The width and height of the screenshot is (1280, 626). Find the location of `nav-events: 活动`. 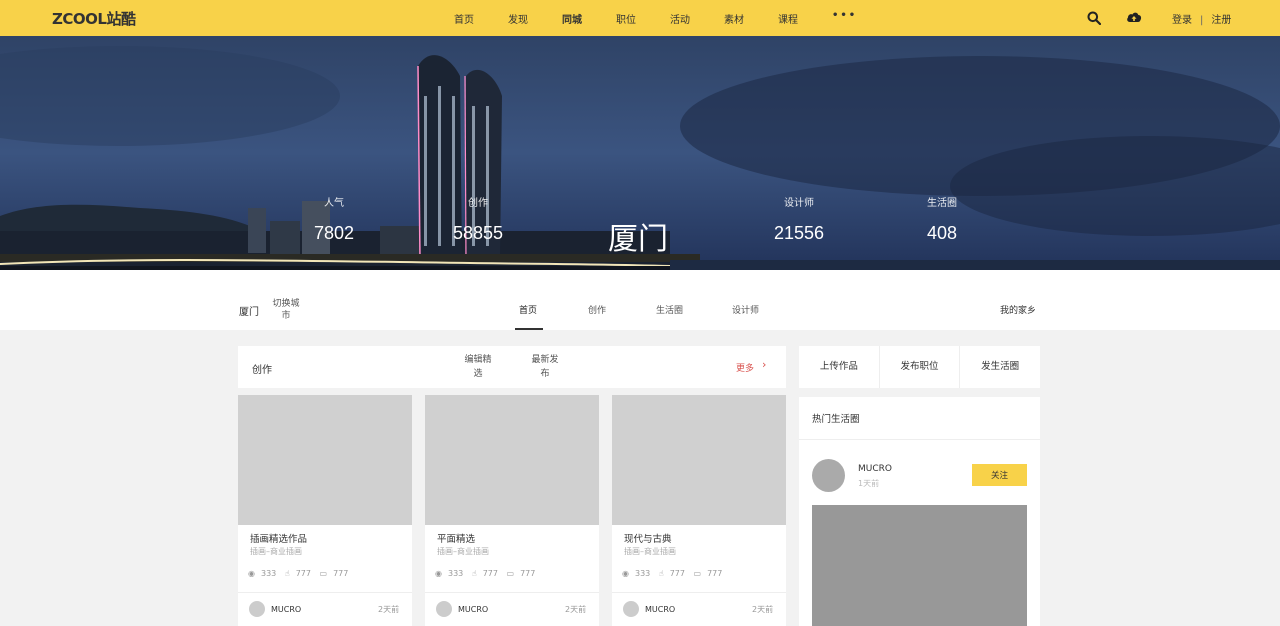

nav-events: 活动 is located at coordinates (680, 18).